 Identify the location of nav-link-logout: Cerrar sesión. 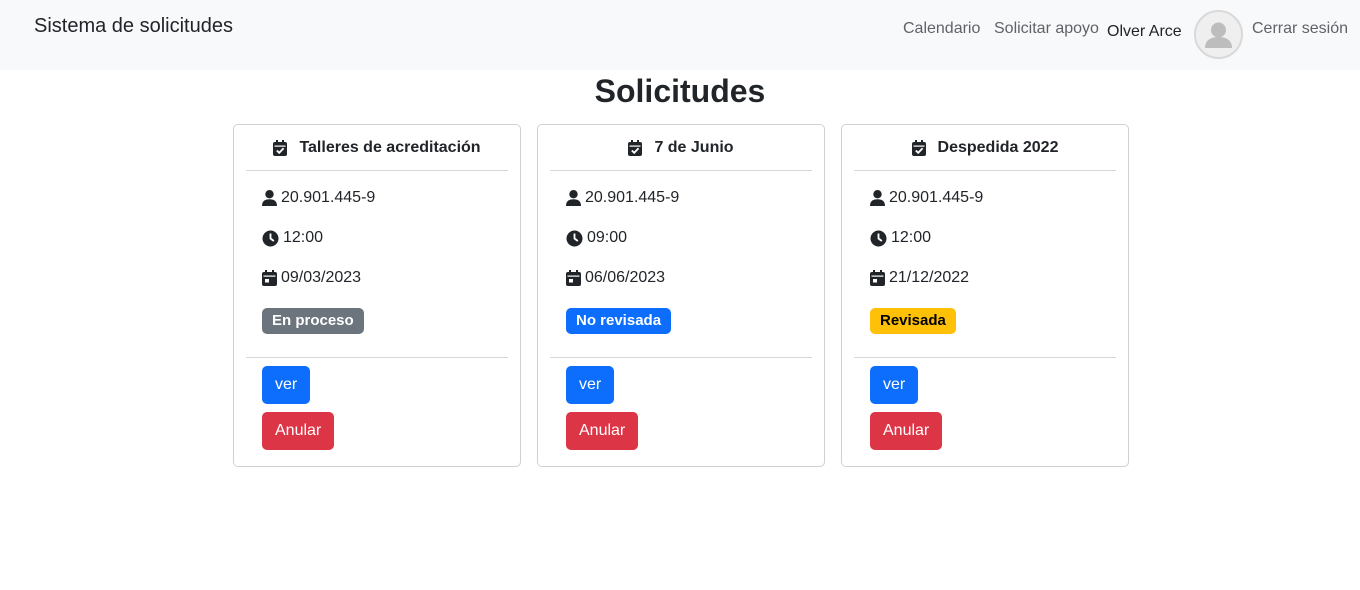
(1300, 29).